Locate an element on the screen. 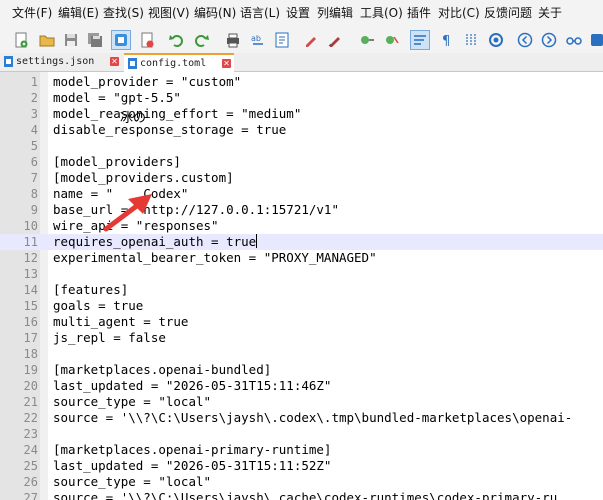  code-line: 14 [features] is located at coordinates (301, 290).